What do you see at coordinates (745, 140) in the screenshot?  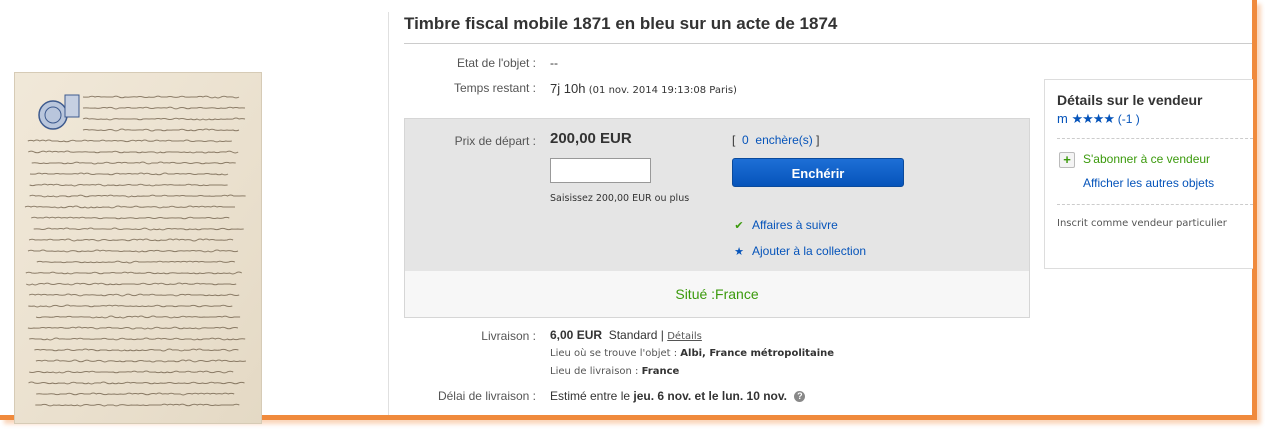 I see `bid-count-number: 0` at bounding box center [745, 140].